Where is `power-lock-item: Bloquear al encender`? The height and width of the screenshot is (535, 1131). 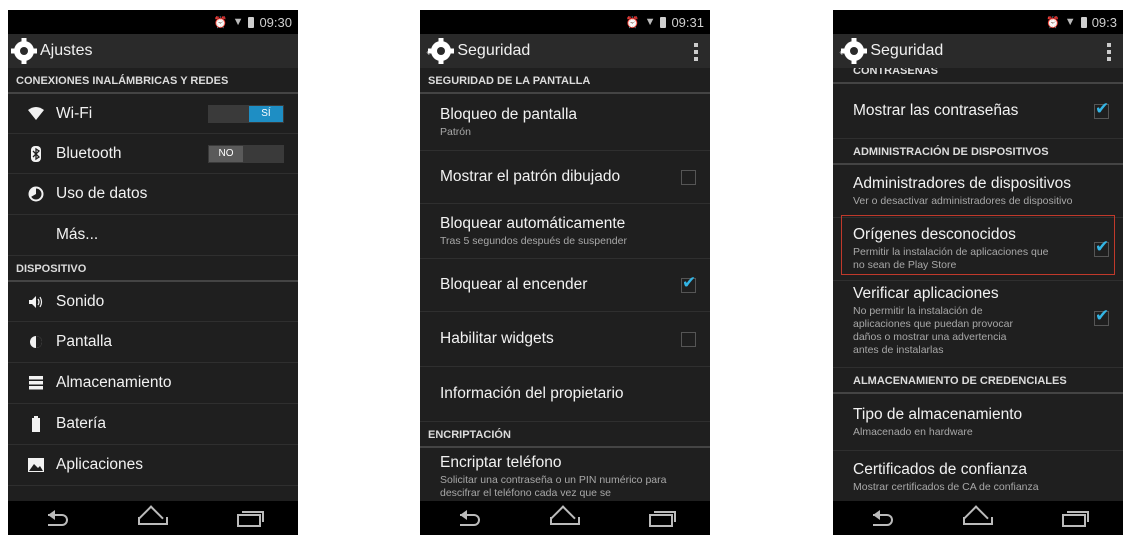 power-lock-item: Bloquear al encender is located at coordinates (565, 285).